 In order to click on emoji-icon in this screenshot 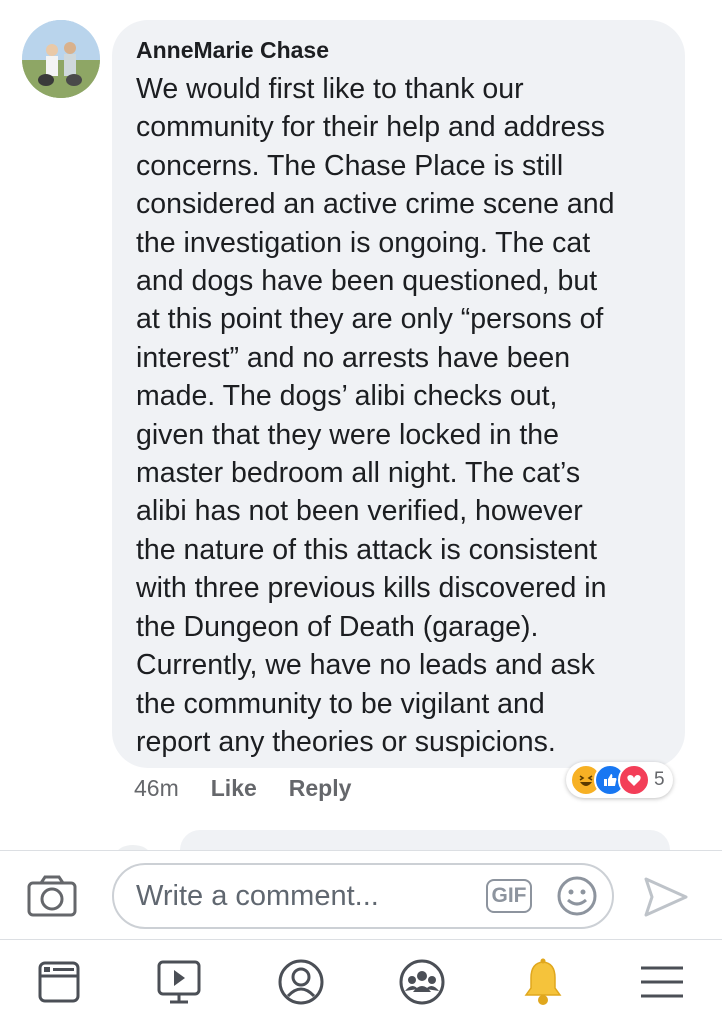, I will do `click(577, 896)`.